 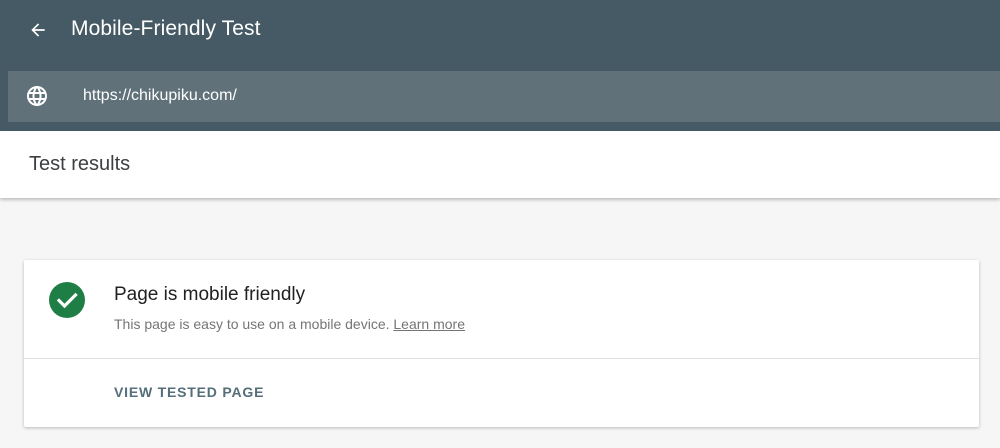 What do you see at coordinates (500, 164) in the screenshot?
I see `results-header: Test results` at bounding box center [500, 164].